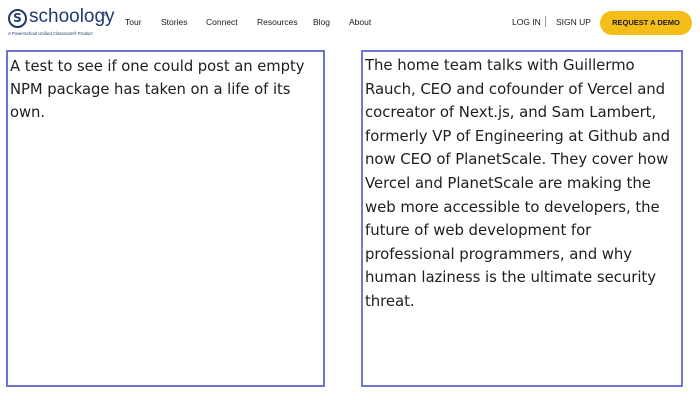 The width and height of the screenshot is (700, 400). What do you see at coordinates (50, 33) in the screenshot?
I see `logo-subtitle: A PowerSchool Unified Classroom® Product` at bounding box center [50, 33].